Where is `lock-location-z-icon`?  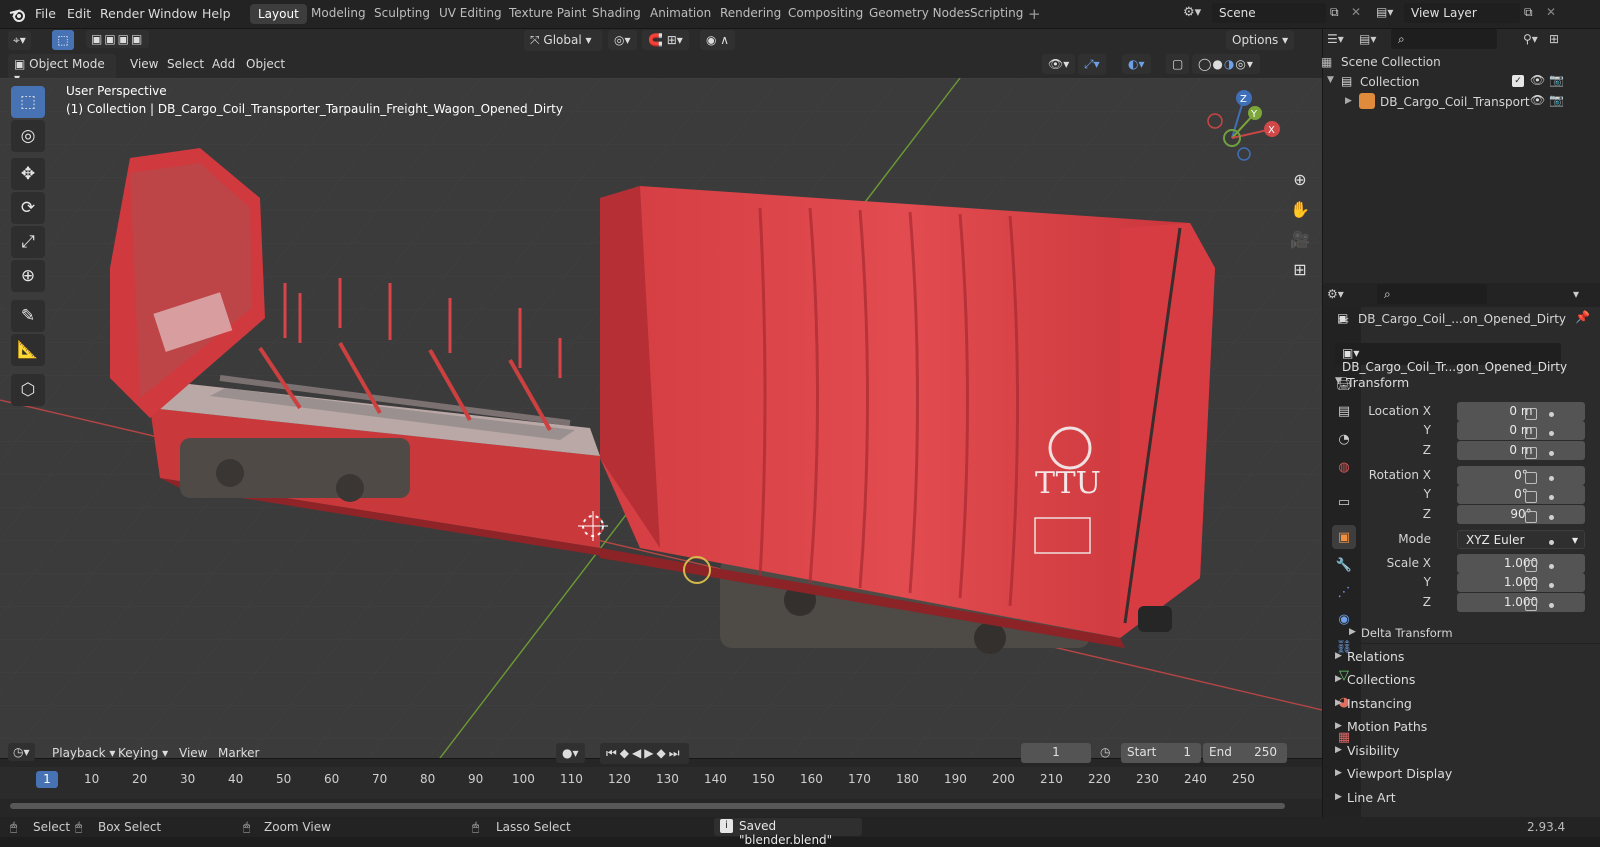 lock-location-z-icon is located at coordinates (1531, 453).